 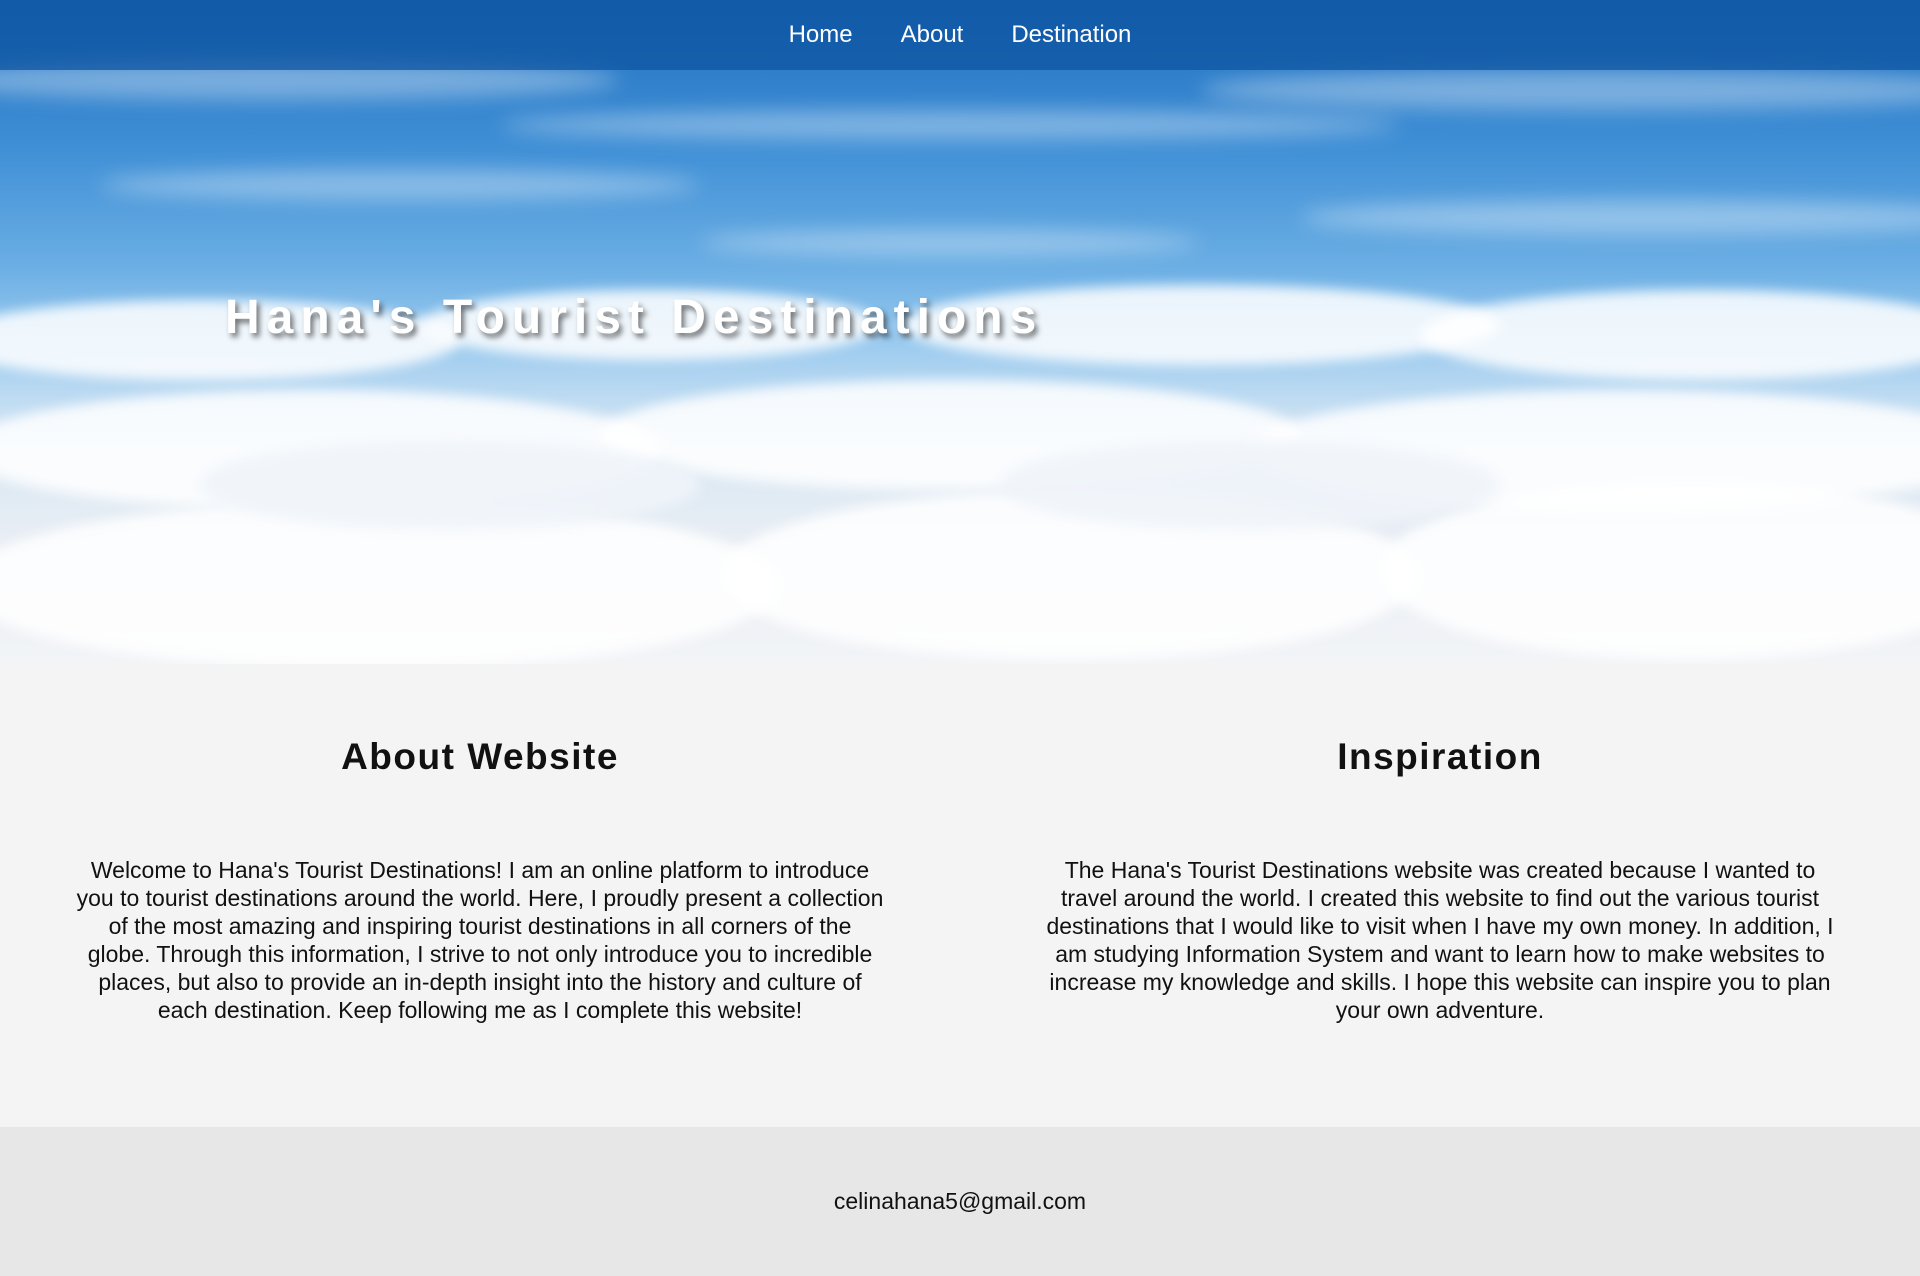 I want to click on about-website-heading: About Website, so click(x=480, y=756).